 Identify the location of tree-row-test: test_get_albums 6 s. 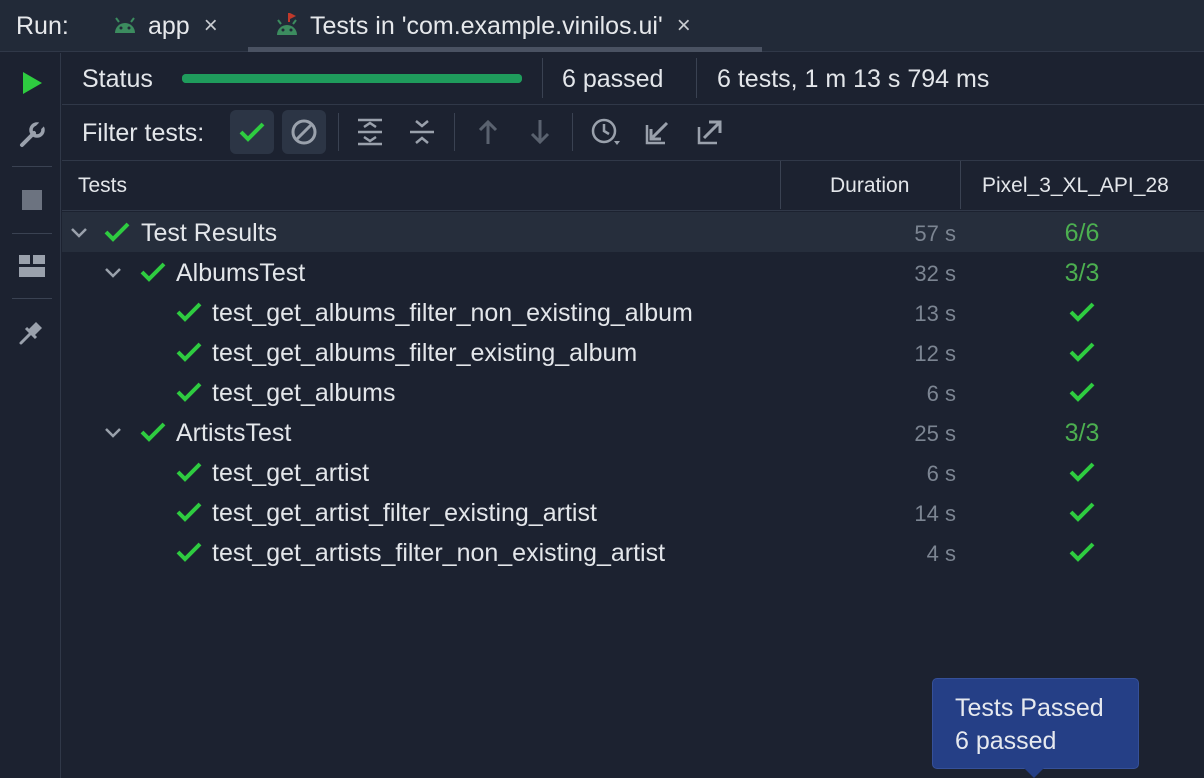
(633, 392).